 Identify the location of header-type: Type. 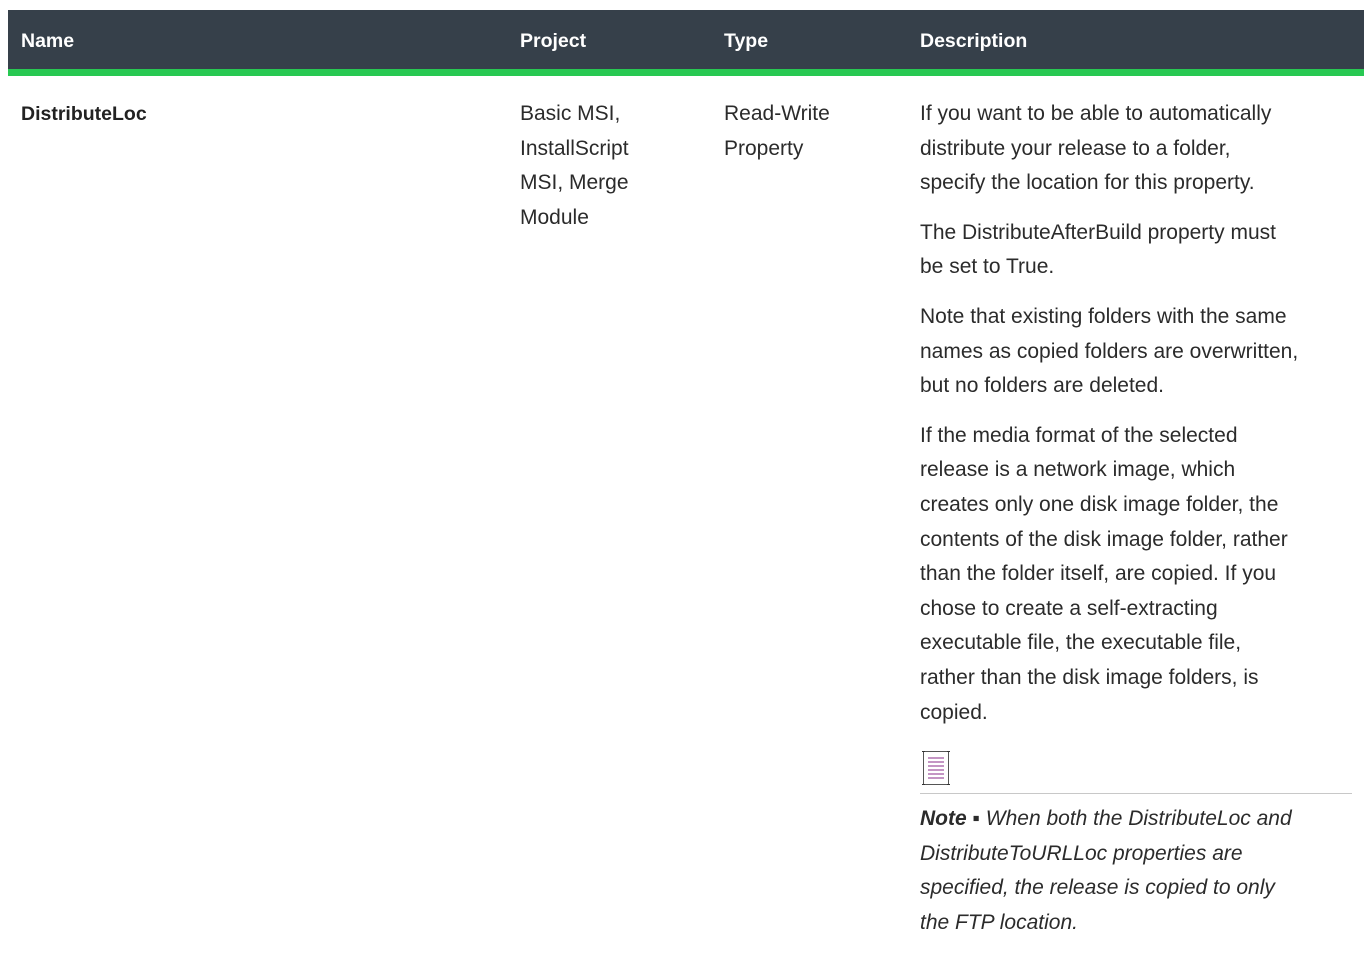
(746, 41).